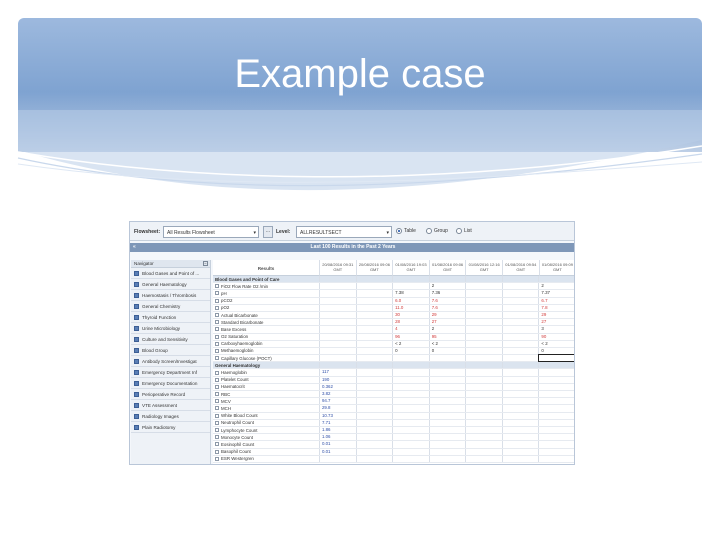  I want to click on result-value-cell: 90, so click(556, 337).